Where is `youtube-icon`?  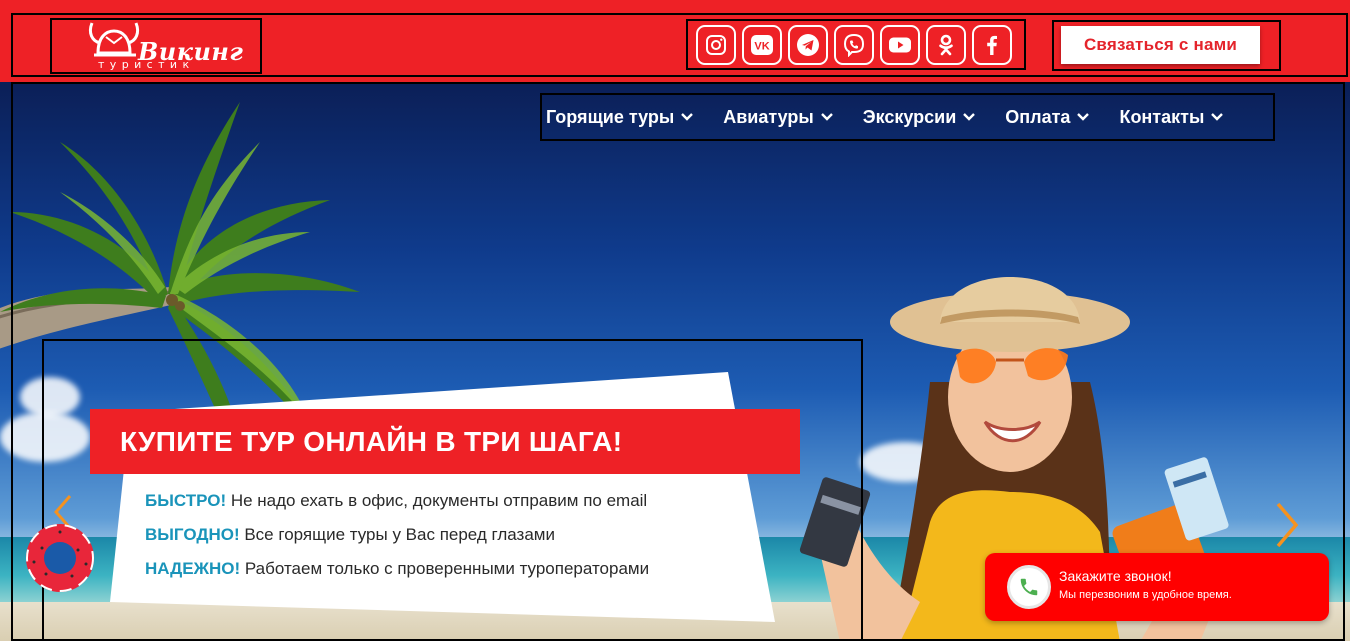
youtube-icon is located at coordinates (900, 45).